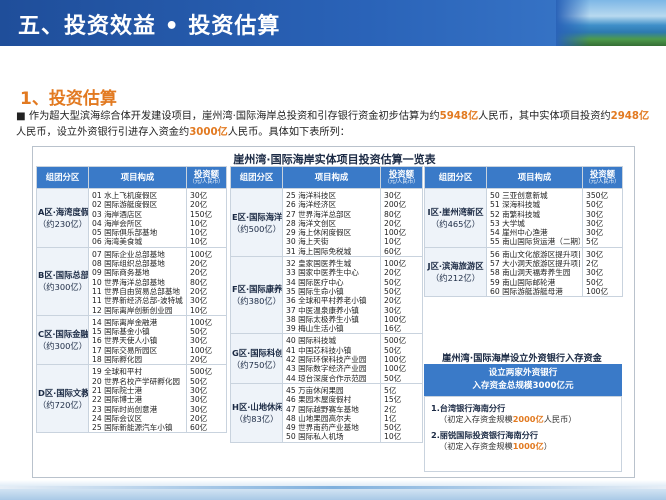  I want to click on intro-text-2: 人民币，其中实体项目投资约, so click(544, 116).